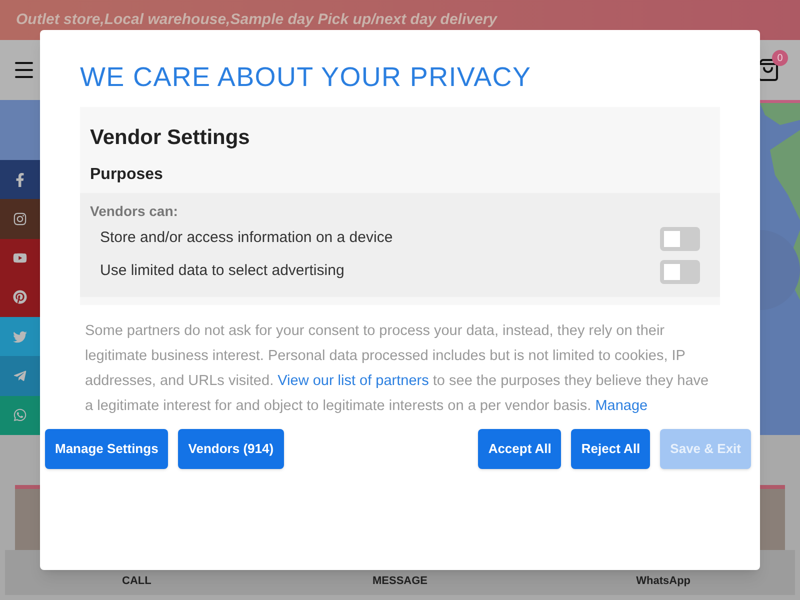 The image size is (800, 600). Describe the element at coordinates (20, 337) in the screenshot. I see `twitter-icon` at that location.